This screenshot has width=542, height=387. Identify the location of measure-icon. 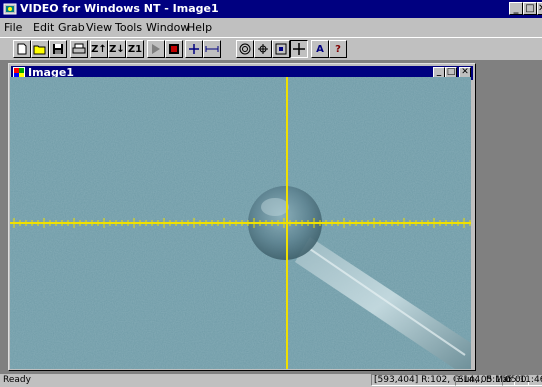
(212, 49).